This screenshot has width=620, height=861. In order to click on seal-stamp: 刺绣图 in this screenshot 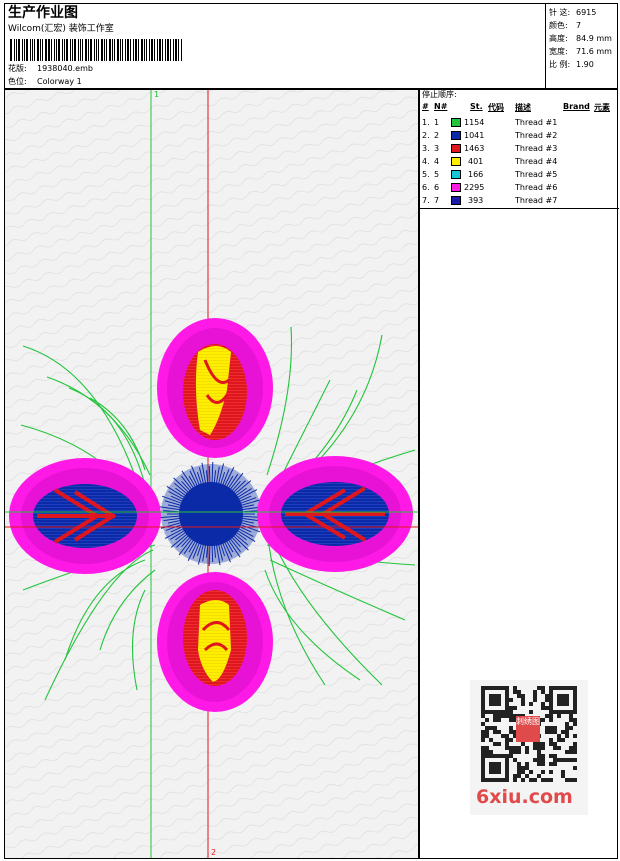, I will do `click(528, 729)`.